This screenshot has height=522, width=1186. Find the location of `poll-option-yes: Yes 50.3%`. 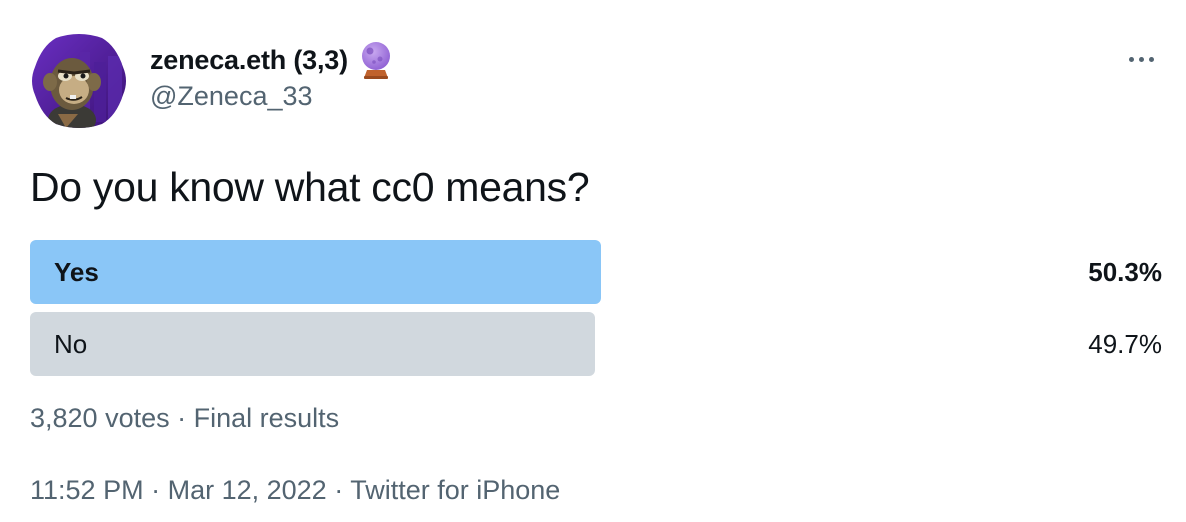

poll-option-yes: Yes 50.3% is located at coordinates (596, 272).